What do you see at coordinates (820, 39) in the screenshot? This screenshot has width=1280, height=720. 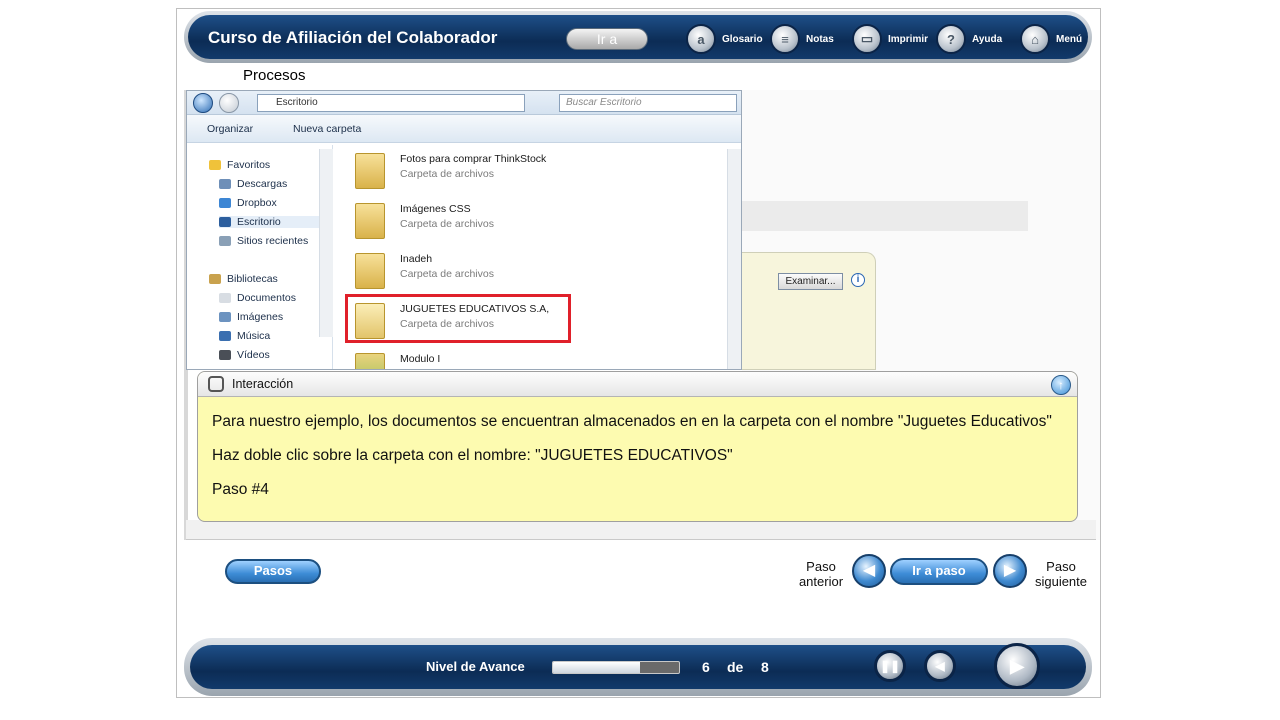 I see `notes-label: Notas` at bounding box center [820, 39].